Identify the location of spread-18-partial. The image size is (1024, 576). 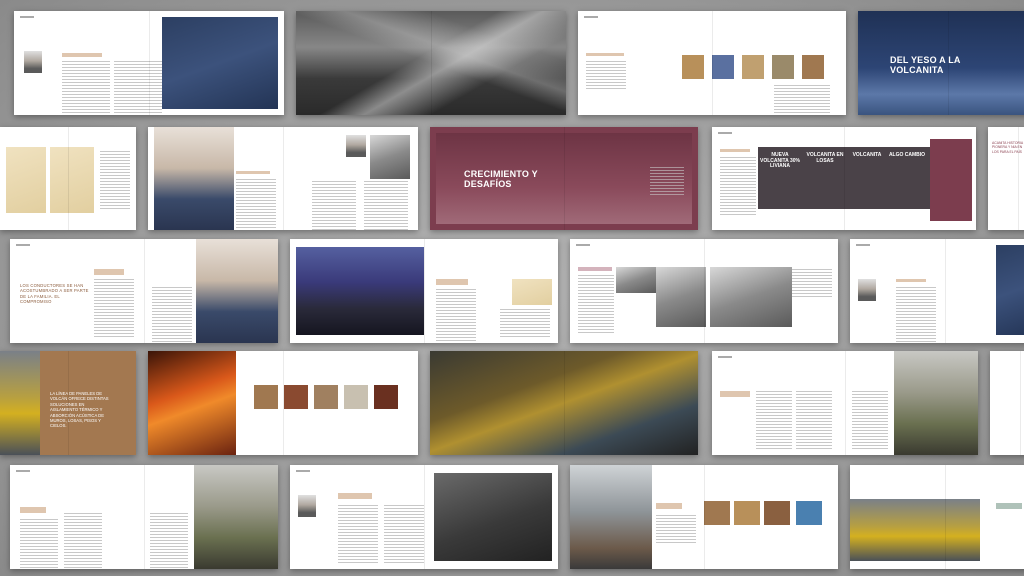
(1007, 403).